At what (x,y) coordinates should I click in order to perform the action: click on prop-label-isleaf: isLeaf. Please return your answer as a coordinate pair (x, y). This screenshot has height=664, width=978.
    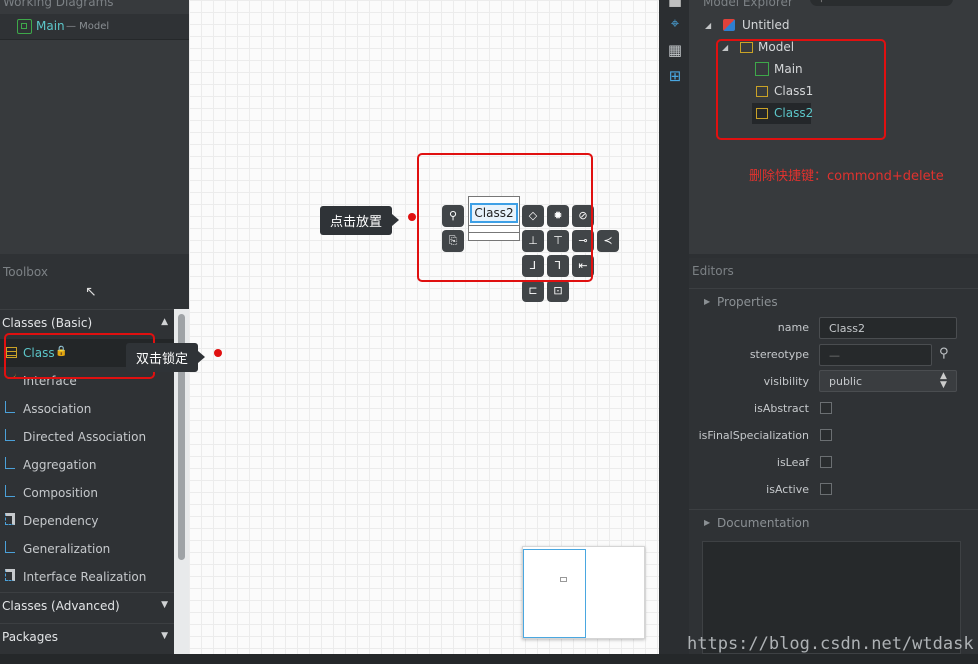
    Looking at the image, I should click on (792, 462).